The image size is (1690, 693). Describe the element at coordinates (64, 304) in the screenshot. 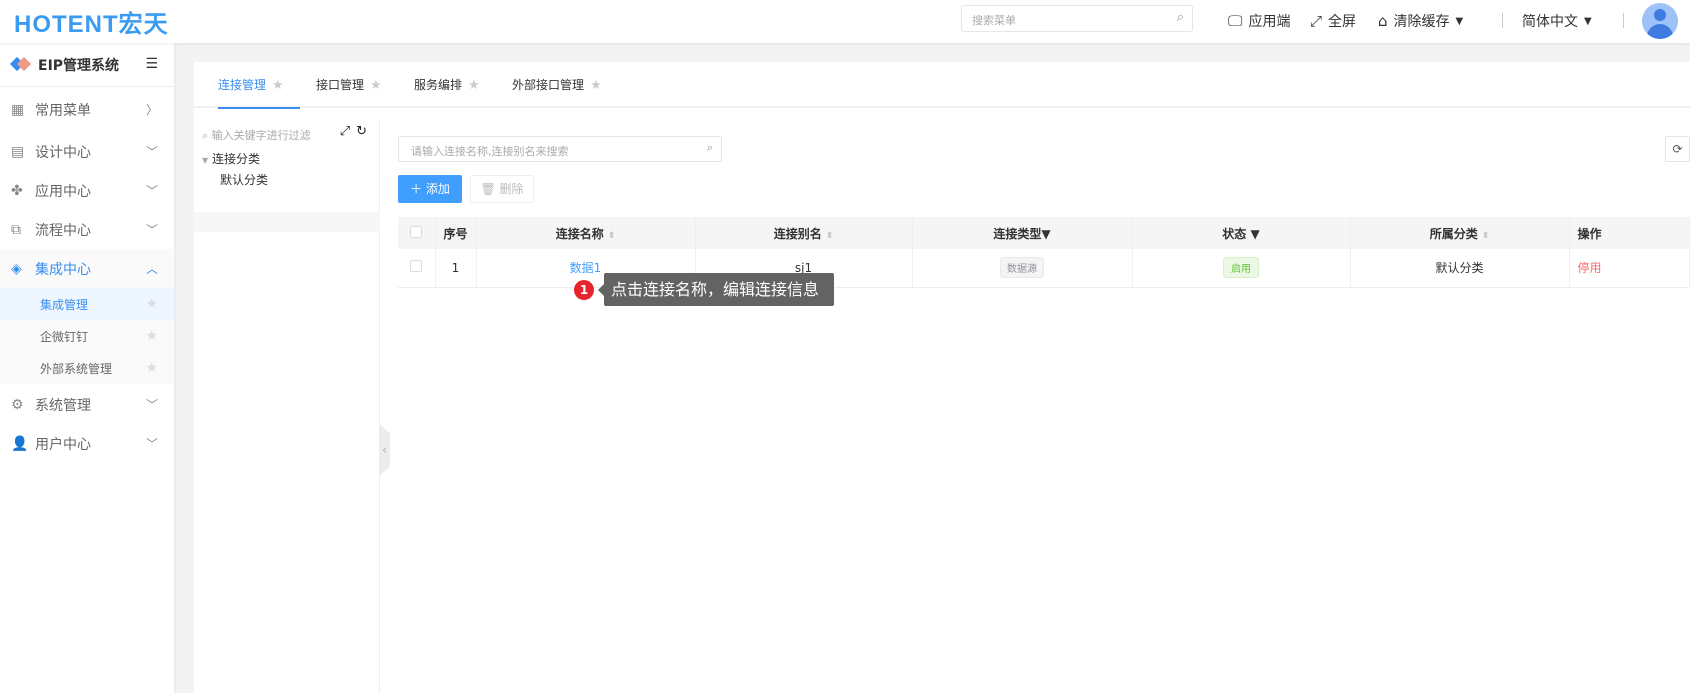

I see `sub-item-label: 集成管理` at that location.